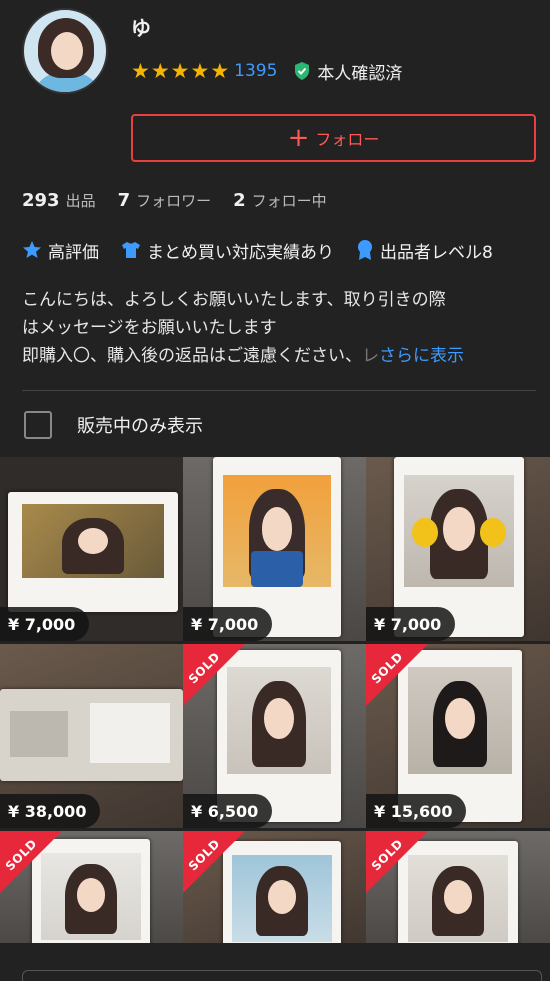  Describe the element at coordinates (274, 736) in the screenshot. I see `item-tile: SOLD ¥ 6,500` at that location.